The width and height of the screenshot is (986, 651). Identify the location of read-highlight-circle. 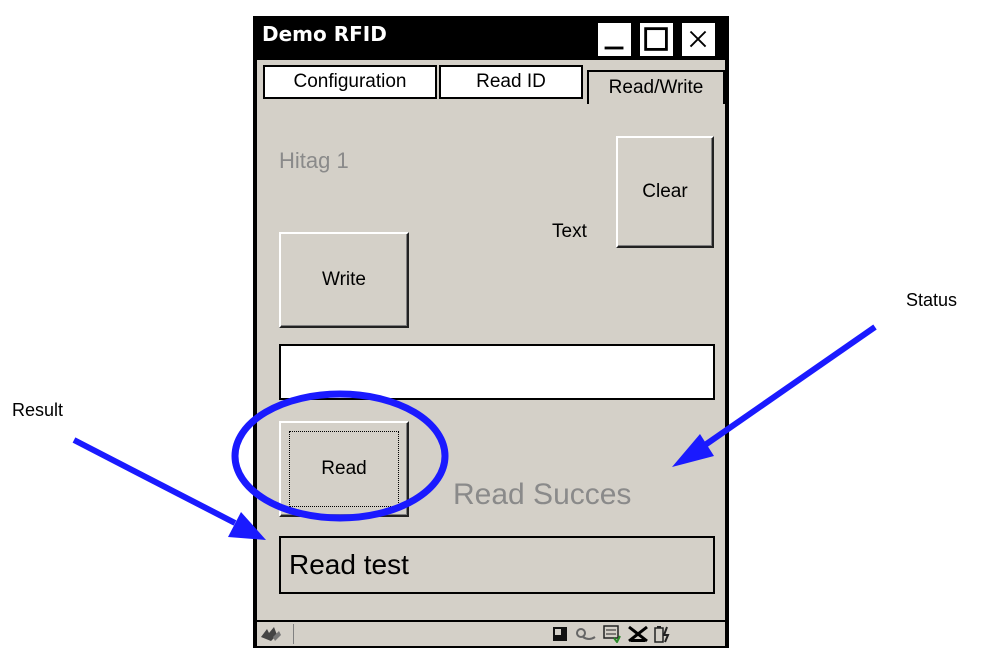
(340, 456).